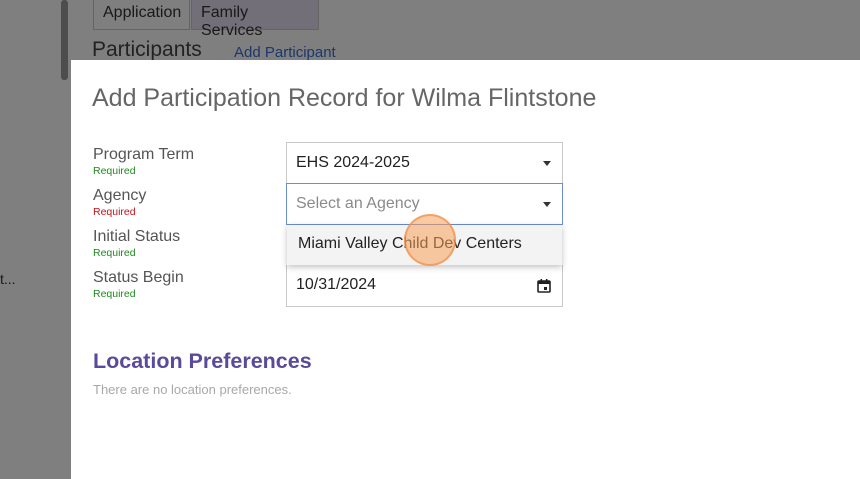  Describe the element at coordinates (336, 284) in the screenshot. I see `status-begin-value: 10/31/2024` at that location.